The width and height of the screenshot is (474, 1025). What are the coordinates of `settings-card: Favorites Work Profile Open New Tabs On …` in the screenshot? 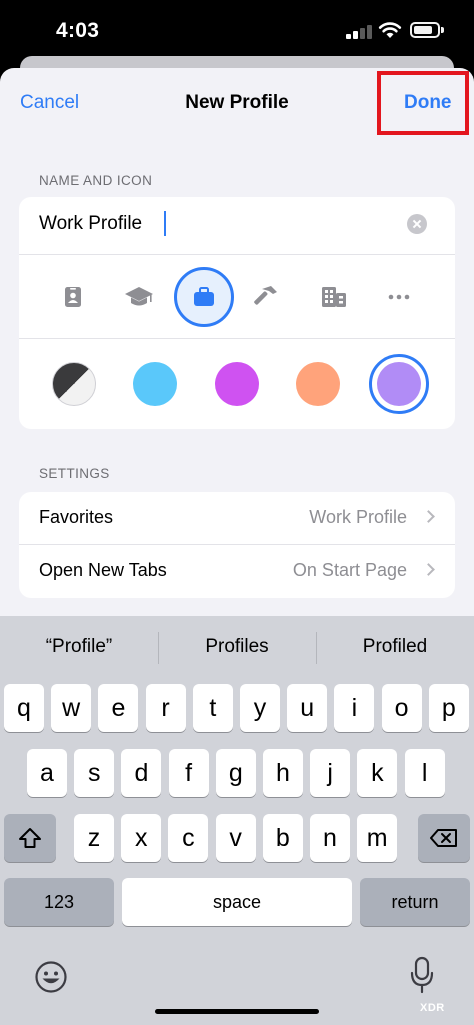 It's located at (237, 545).